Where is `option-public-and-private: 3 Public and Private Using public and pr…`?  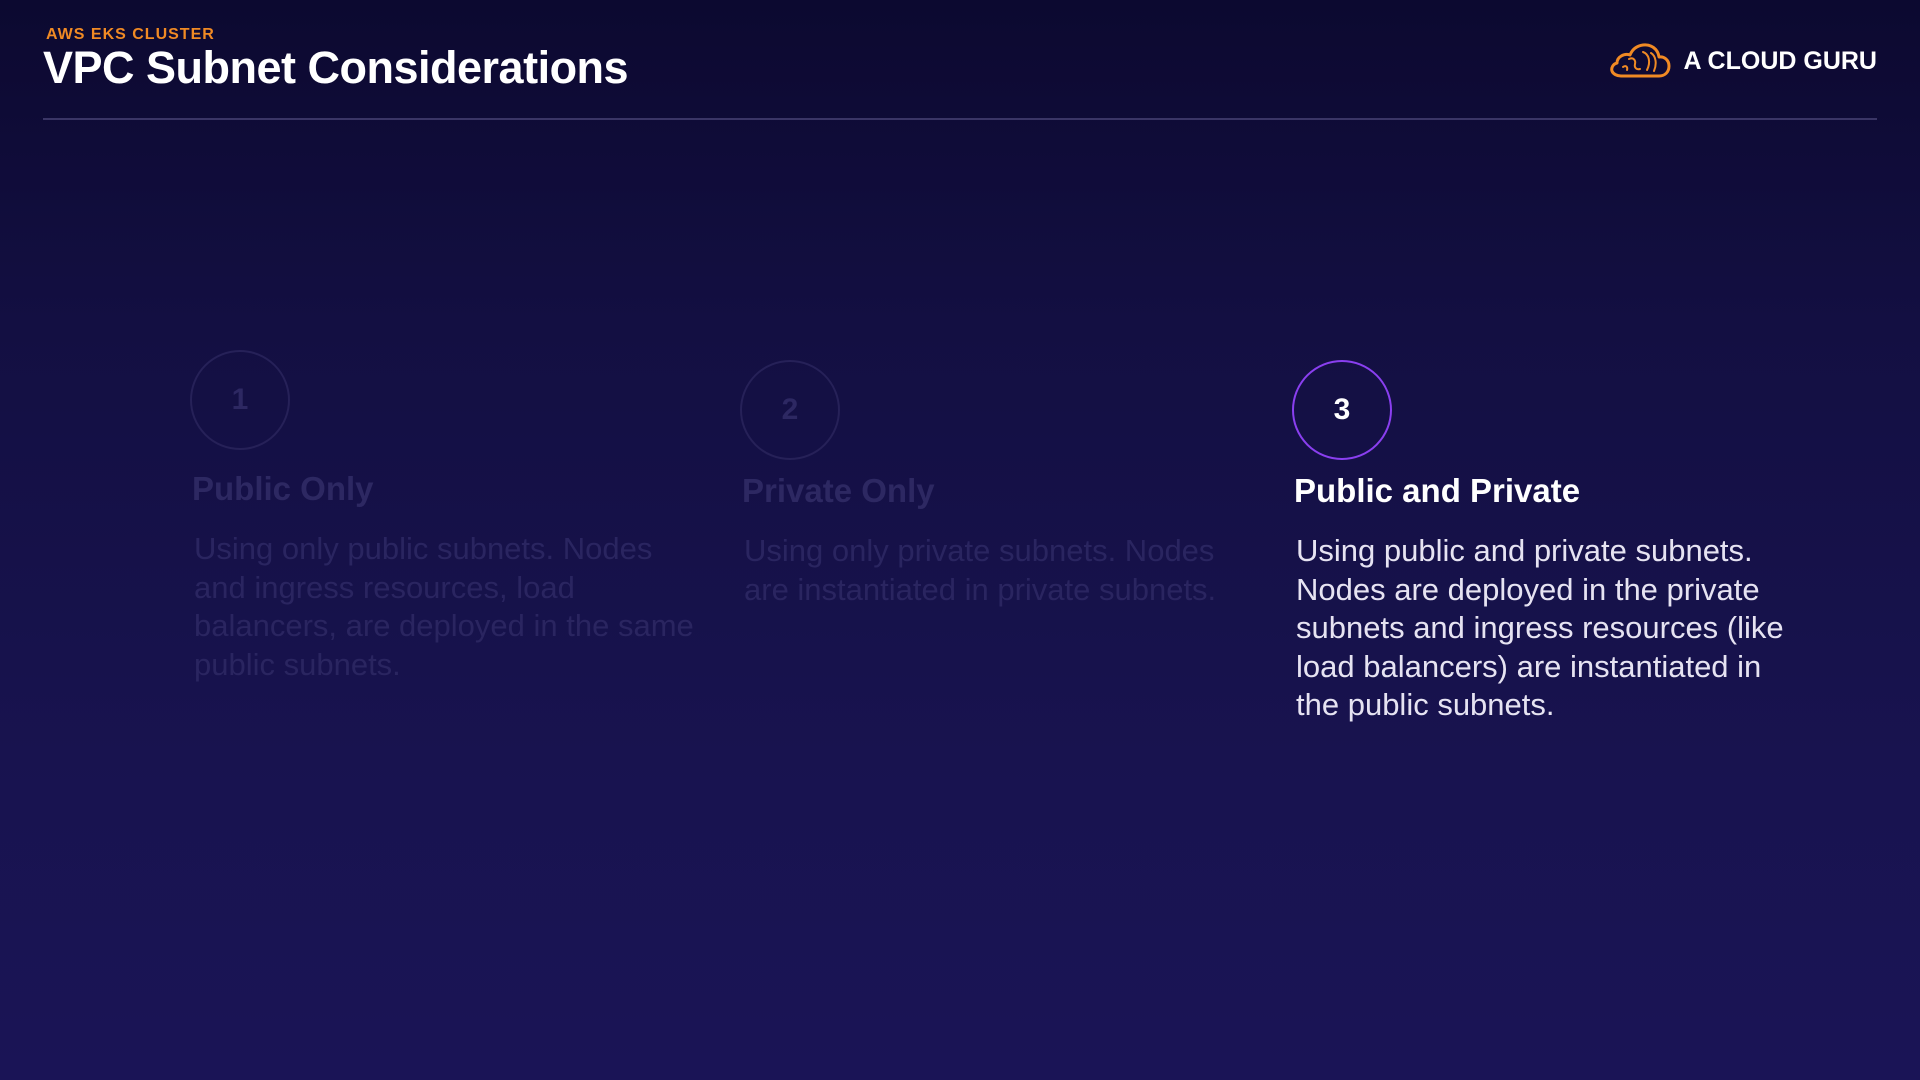 option-public-and-private: 3 Public and Private Using public and pr… is located at coordinates (1552, 542).